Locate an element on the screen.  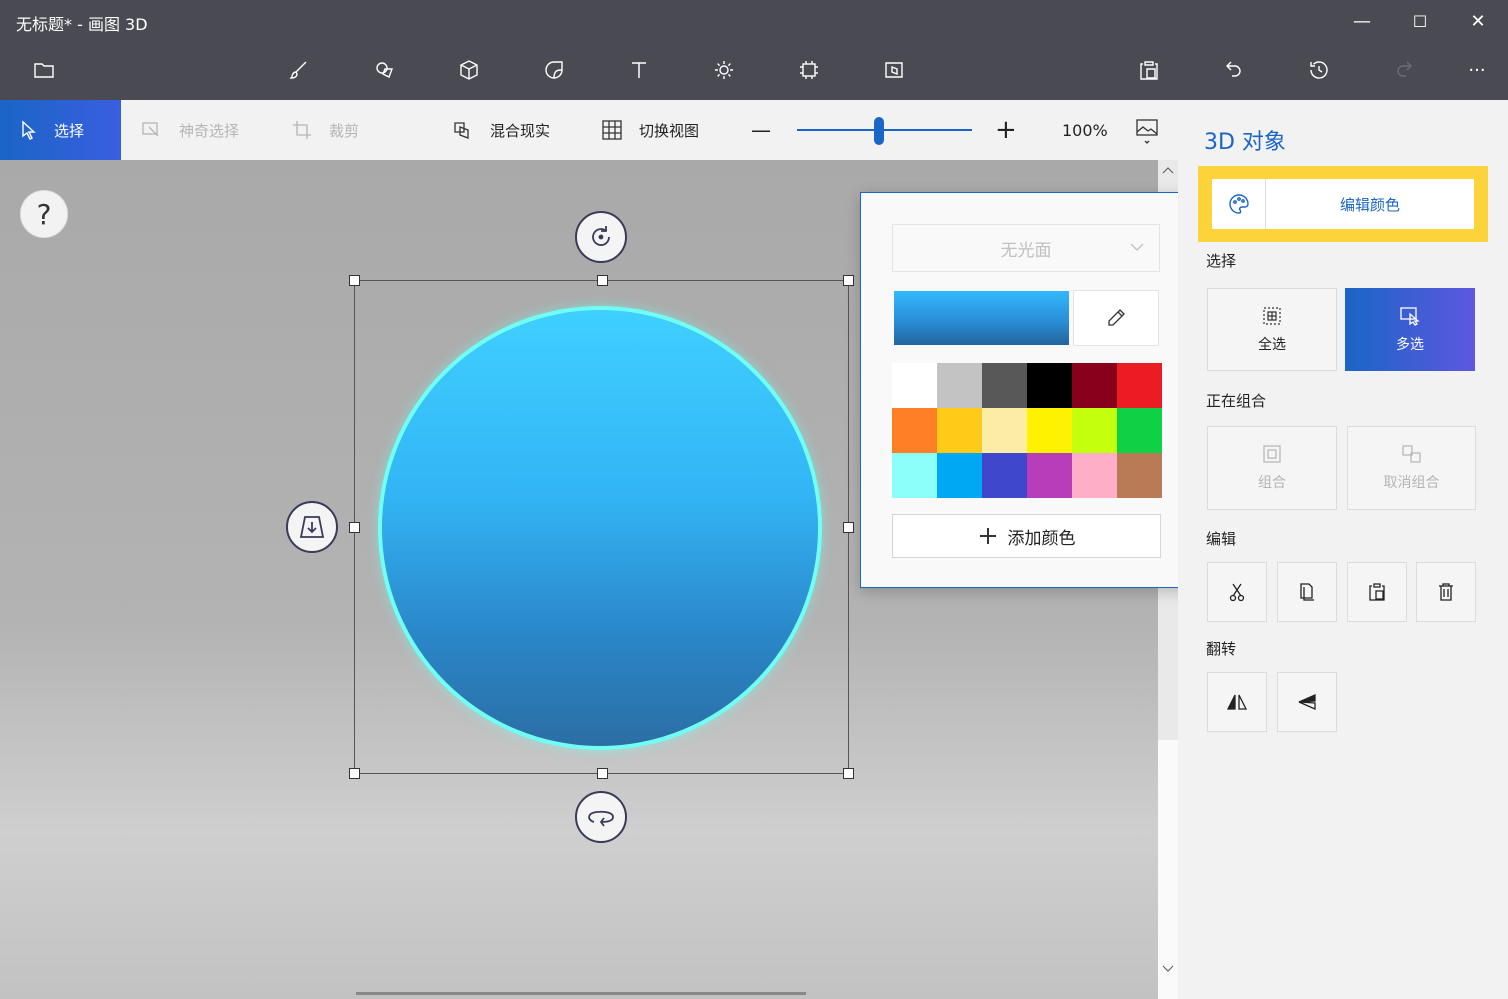
paste-button is located at coordinates (1149, 70).